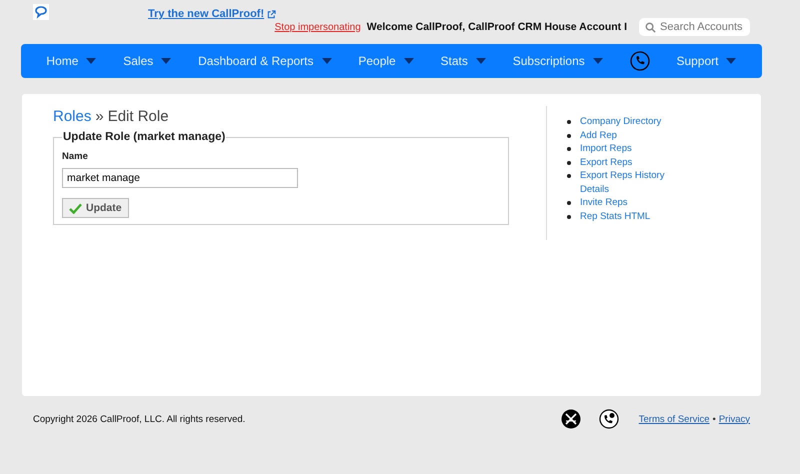 The width and height of the screenshot is (800, 474). What do you see at coordinates (71, 61) in the screenshot?
I see `nav-menu-item: Home` at bounding box center [71, 61].